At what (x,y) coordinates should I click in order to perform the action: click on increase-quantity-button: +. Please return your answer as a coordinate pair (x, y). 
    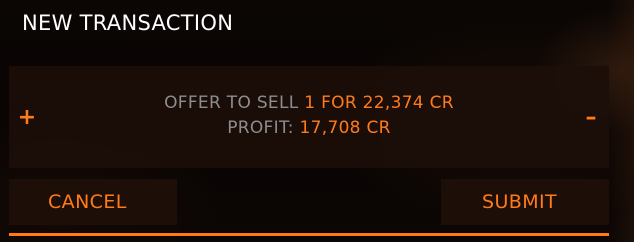
    Looking at the image, I should click on (27, 117).